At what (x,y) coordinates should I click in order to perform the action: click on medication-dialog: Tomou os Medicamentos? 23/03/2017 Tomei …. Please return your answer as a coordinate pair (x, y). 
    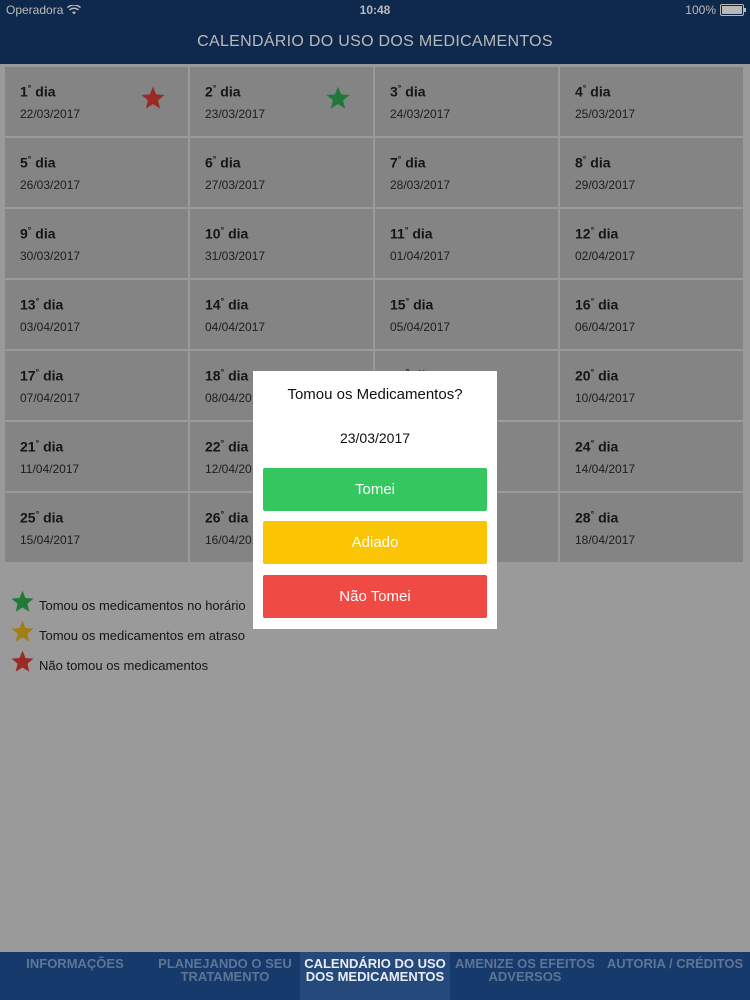
    Looking at the image, I should click on (375, 500).